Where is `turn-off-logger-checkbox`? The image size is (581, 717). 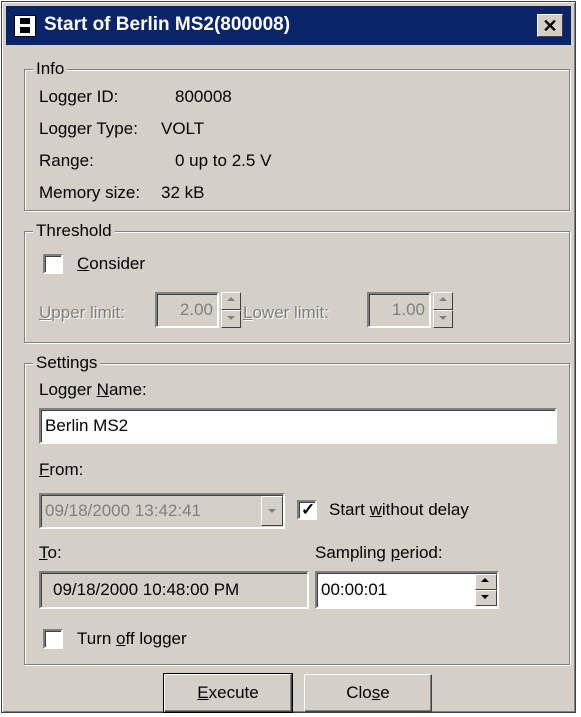
turn-off-logger-checkbox is located at coordinates (53, 639).